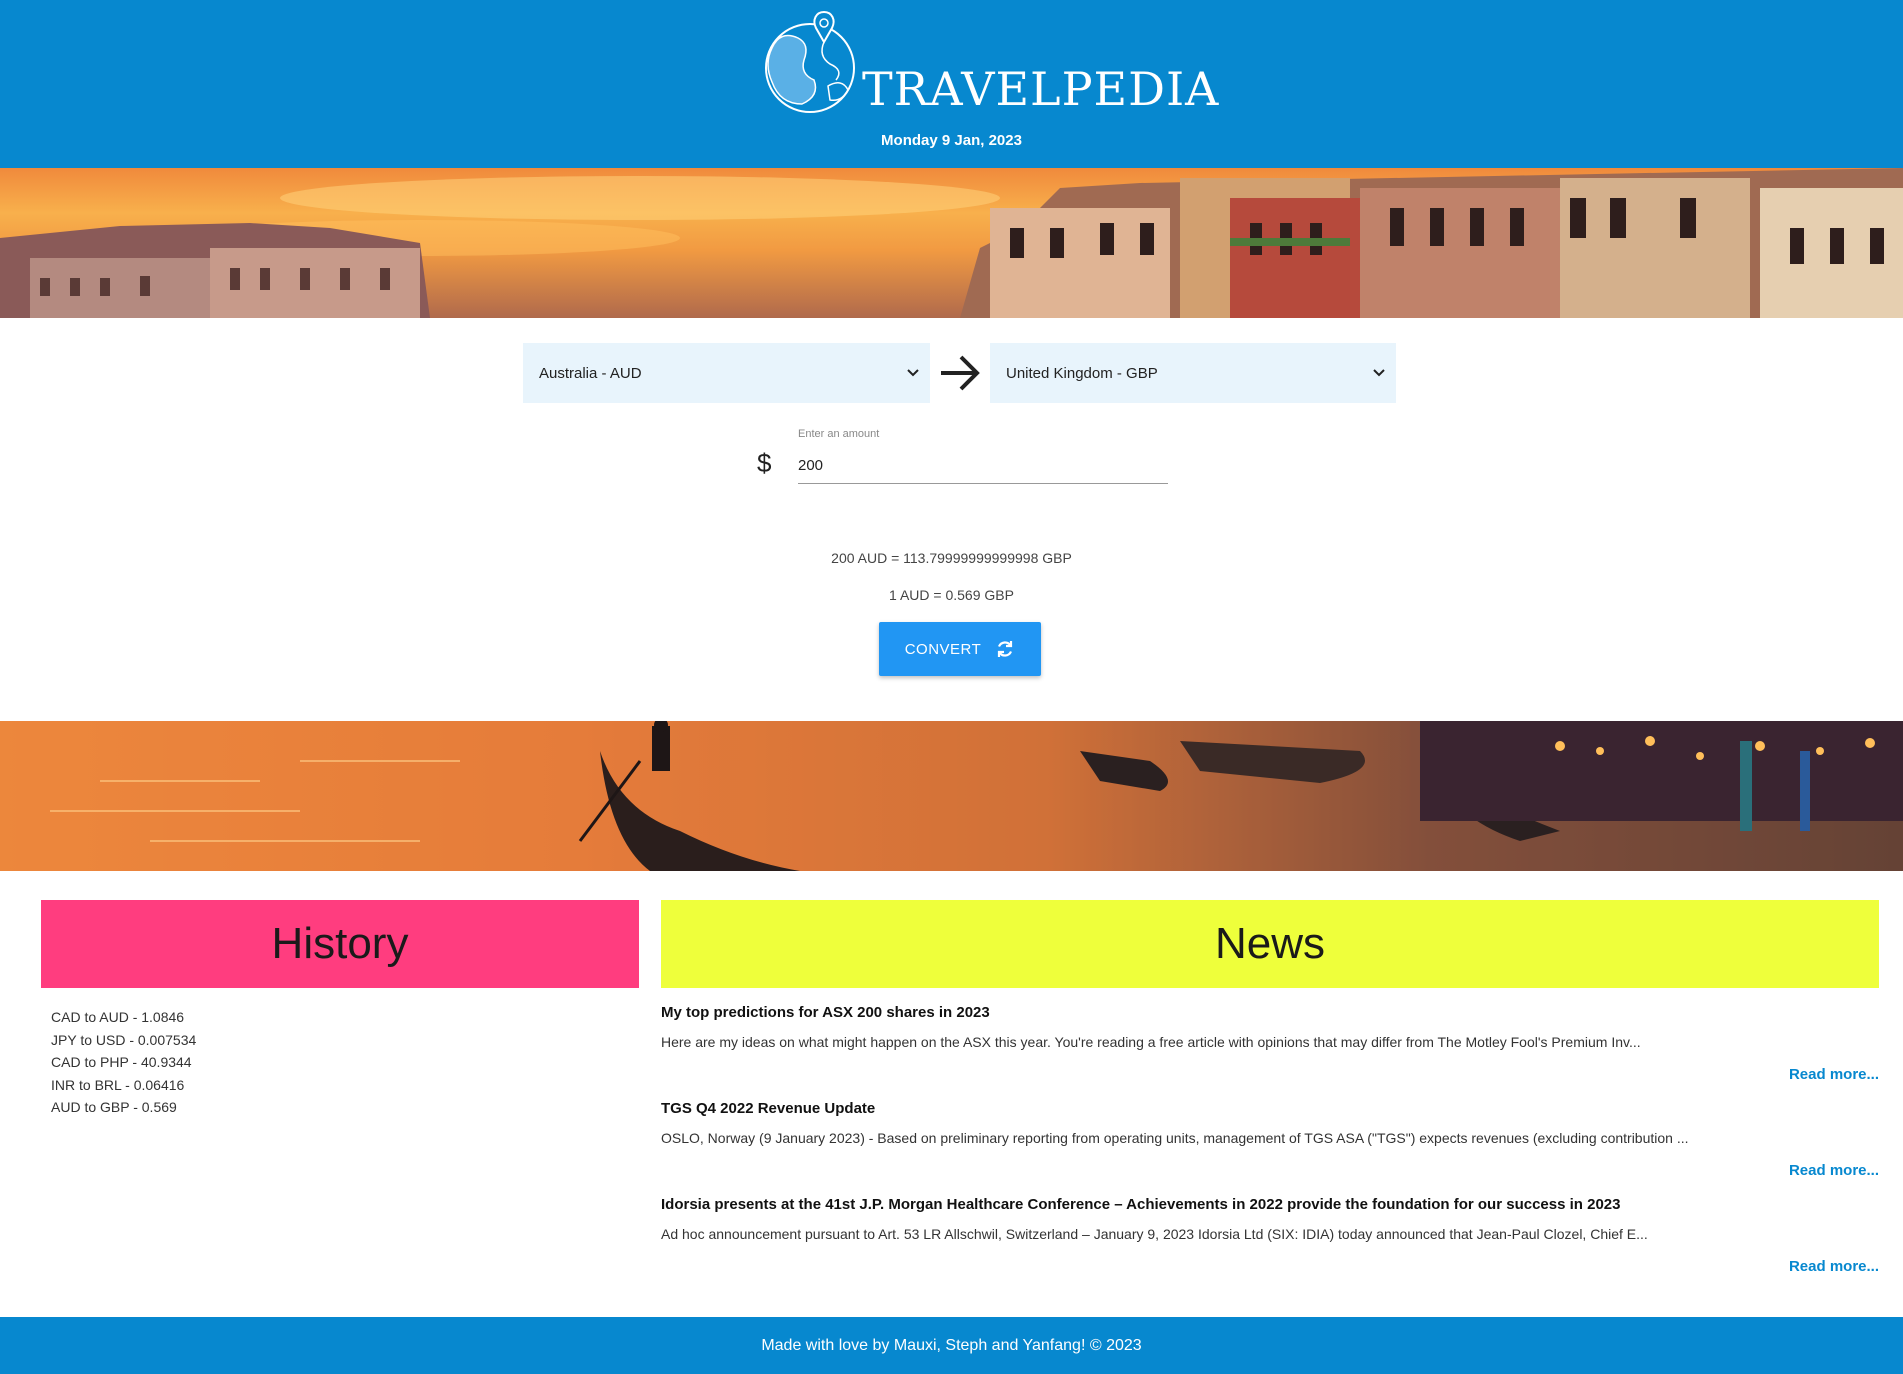 The height and width of the screenshot is (1374, 1903). I want to click on convert-button: CONVERT, so click(960, 649).